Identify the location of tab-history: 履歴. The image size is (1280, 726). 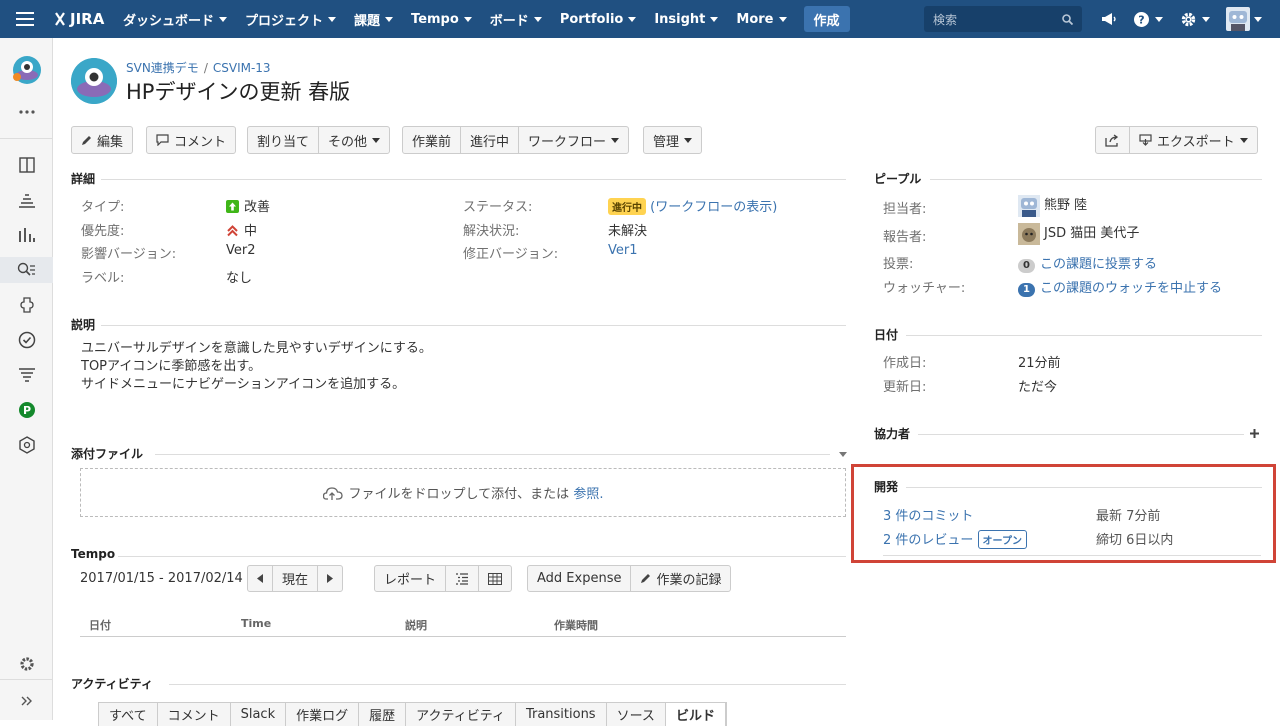
(383, 714).